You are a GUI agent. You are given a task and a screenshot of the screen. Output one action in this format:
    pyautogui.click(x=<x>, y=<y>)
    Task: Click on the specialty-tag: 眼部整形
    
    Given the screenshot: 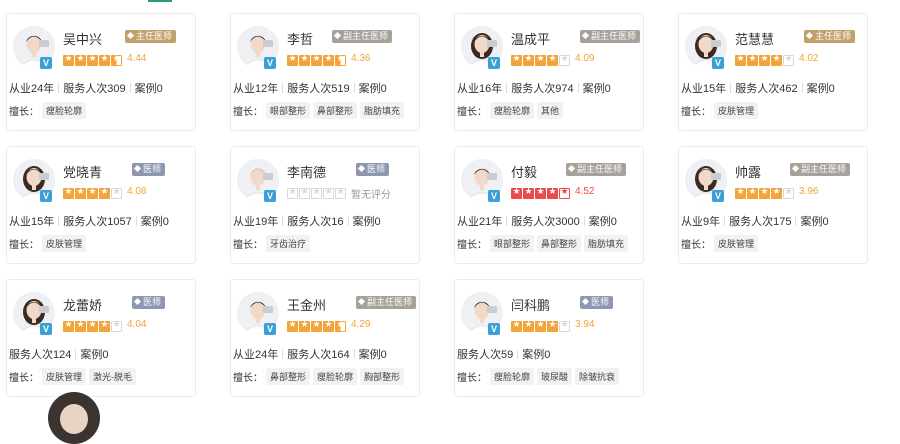 What is the action you would take?
    pyautogui.click(x=512, y=243)
    